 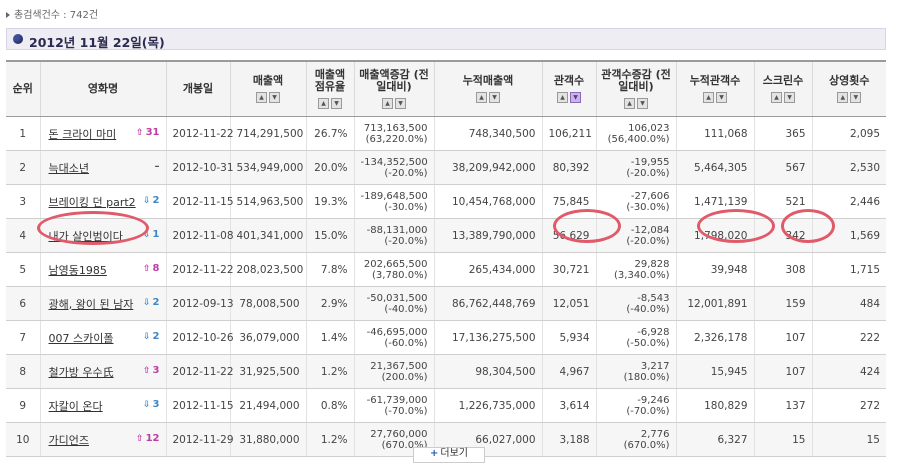 I want to click on cell-audience: 3,188, so click(x=568, y=439).